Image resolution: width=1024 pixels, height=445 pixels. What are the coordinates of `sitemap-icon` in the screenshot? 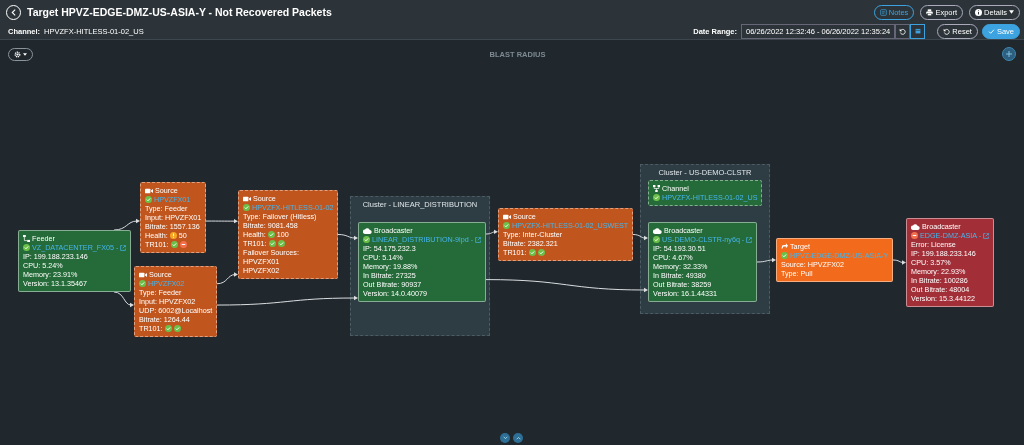 It's located at (656, 188).